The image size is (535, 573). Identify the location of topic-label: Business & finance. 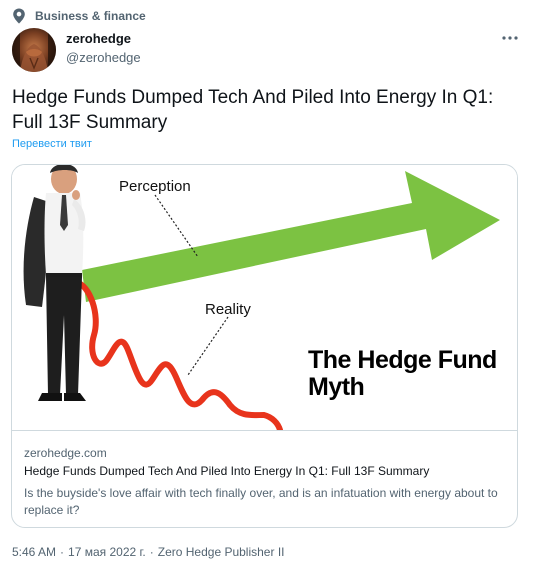
(90, 16).